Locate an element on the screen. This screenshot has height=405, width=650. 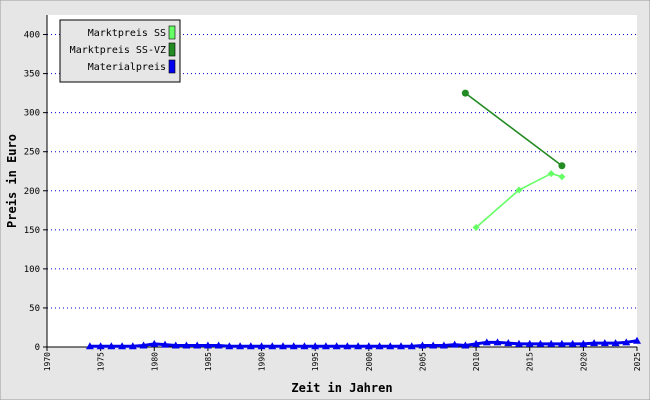
x-tick-label: 1975 is located at coordinates (101, 361).